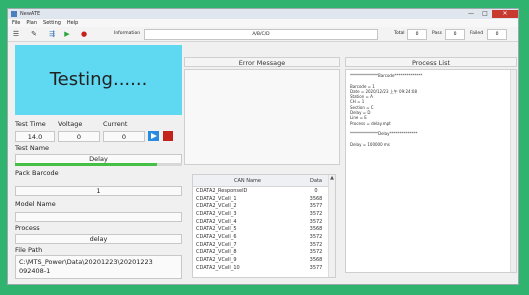  Describe the element at coordinates (29, 250) in the screenshot. I see `file-path-label: File Path` at that location.